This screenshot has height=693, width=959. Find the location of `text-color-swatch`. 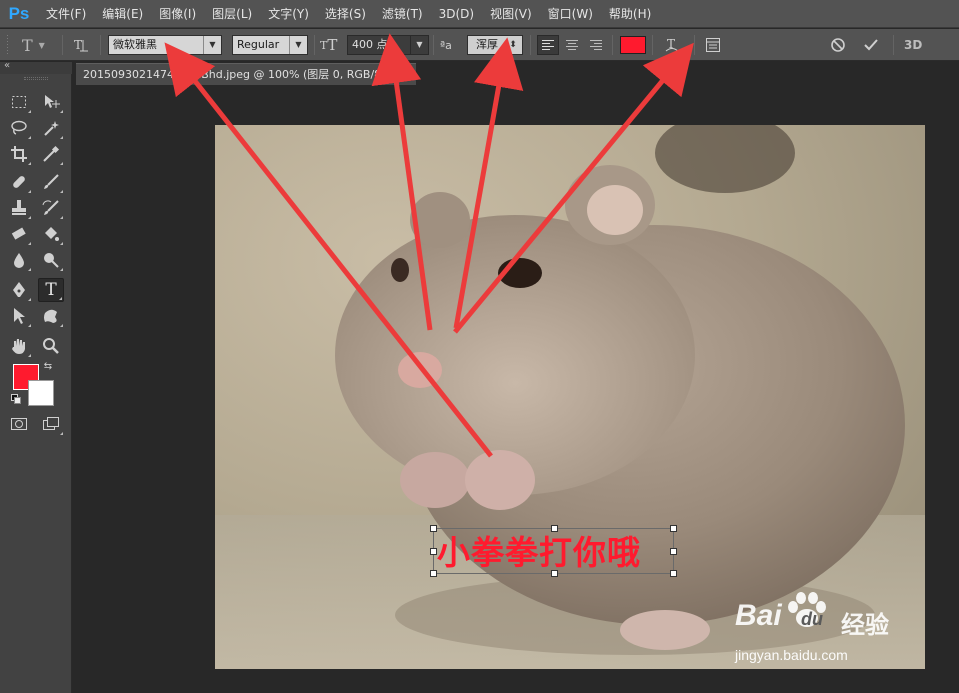

text-color-swatch is located at coordinates (633, 45).